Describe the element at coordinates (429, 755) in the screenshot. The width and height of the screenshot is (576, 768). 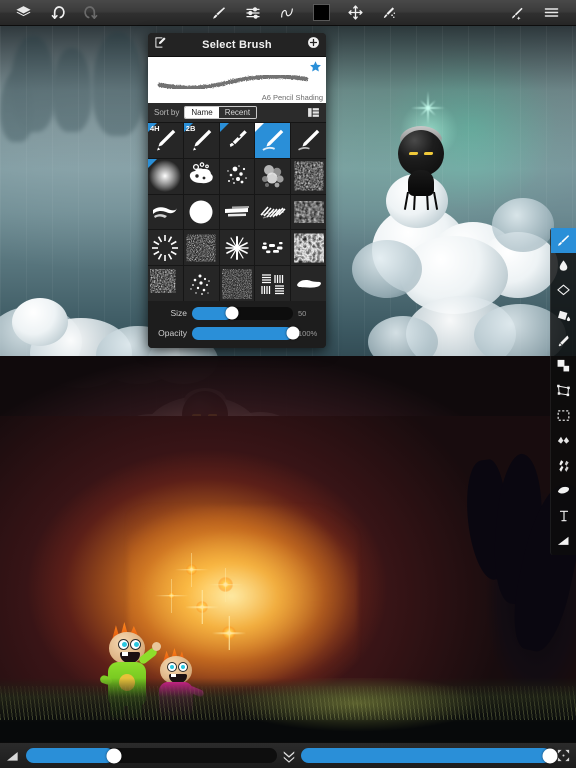
I see `bottom-opacity-slider` at that location.